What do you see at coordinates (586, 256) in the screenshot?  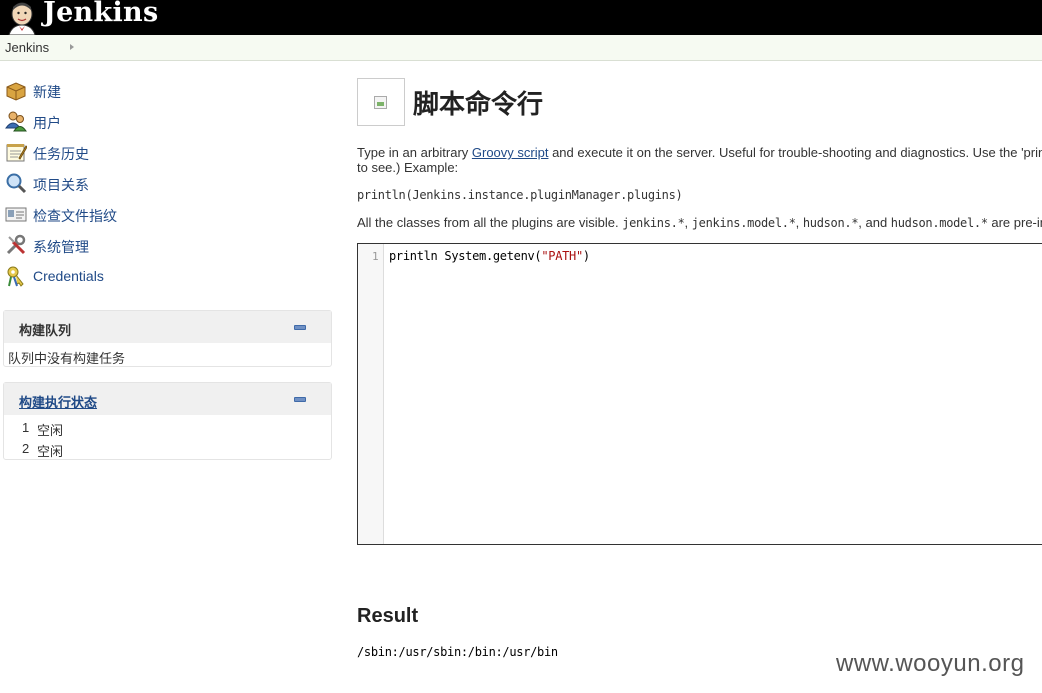 I see `code-text: )` at bounding box center [586, 256].